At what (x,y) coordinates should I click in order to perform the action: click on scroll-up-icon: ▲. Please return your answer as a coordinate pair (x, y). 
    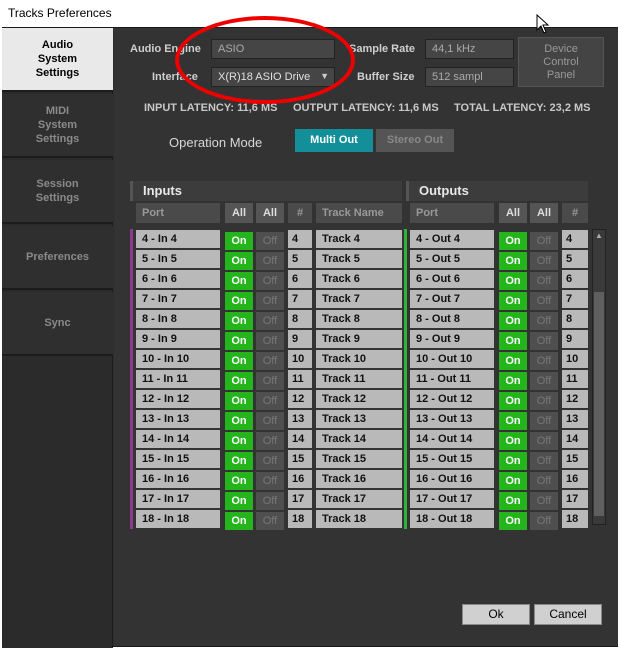
    Looking at the image, I should click on (599, 236).